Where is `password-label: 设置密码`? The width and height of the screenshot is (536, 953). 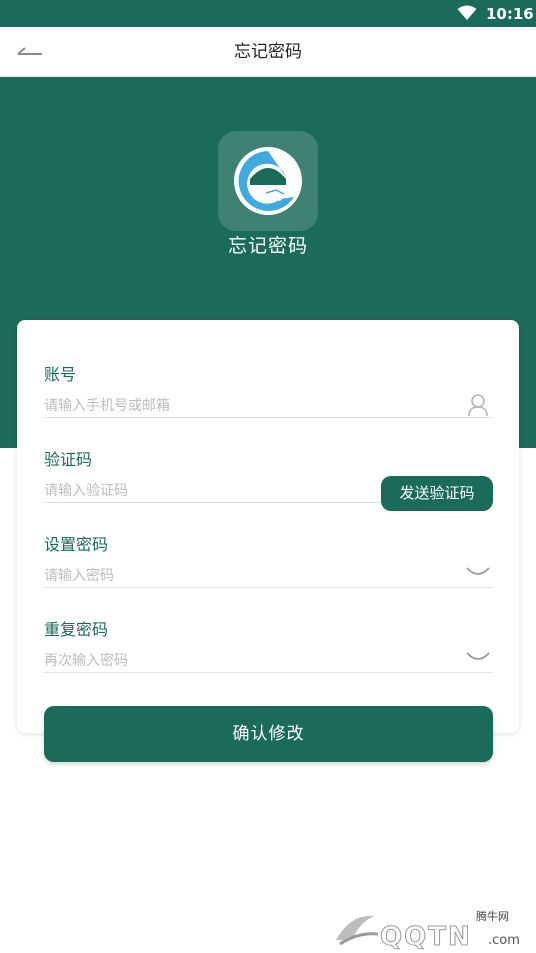
password-label: 设置密码 is located at coordinates (76, 544).